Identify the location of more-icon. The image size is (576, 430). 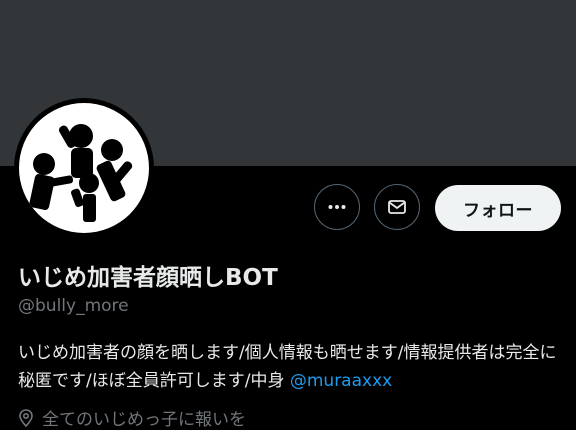
(337, 207).